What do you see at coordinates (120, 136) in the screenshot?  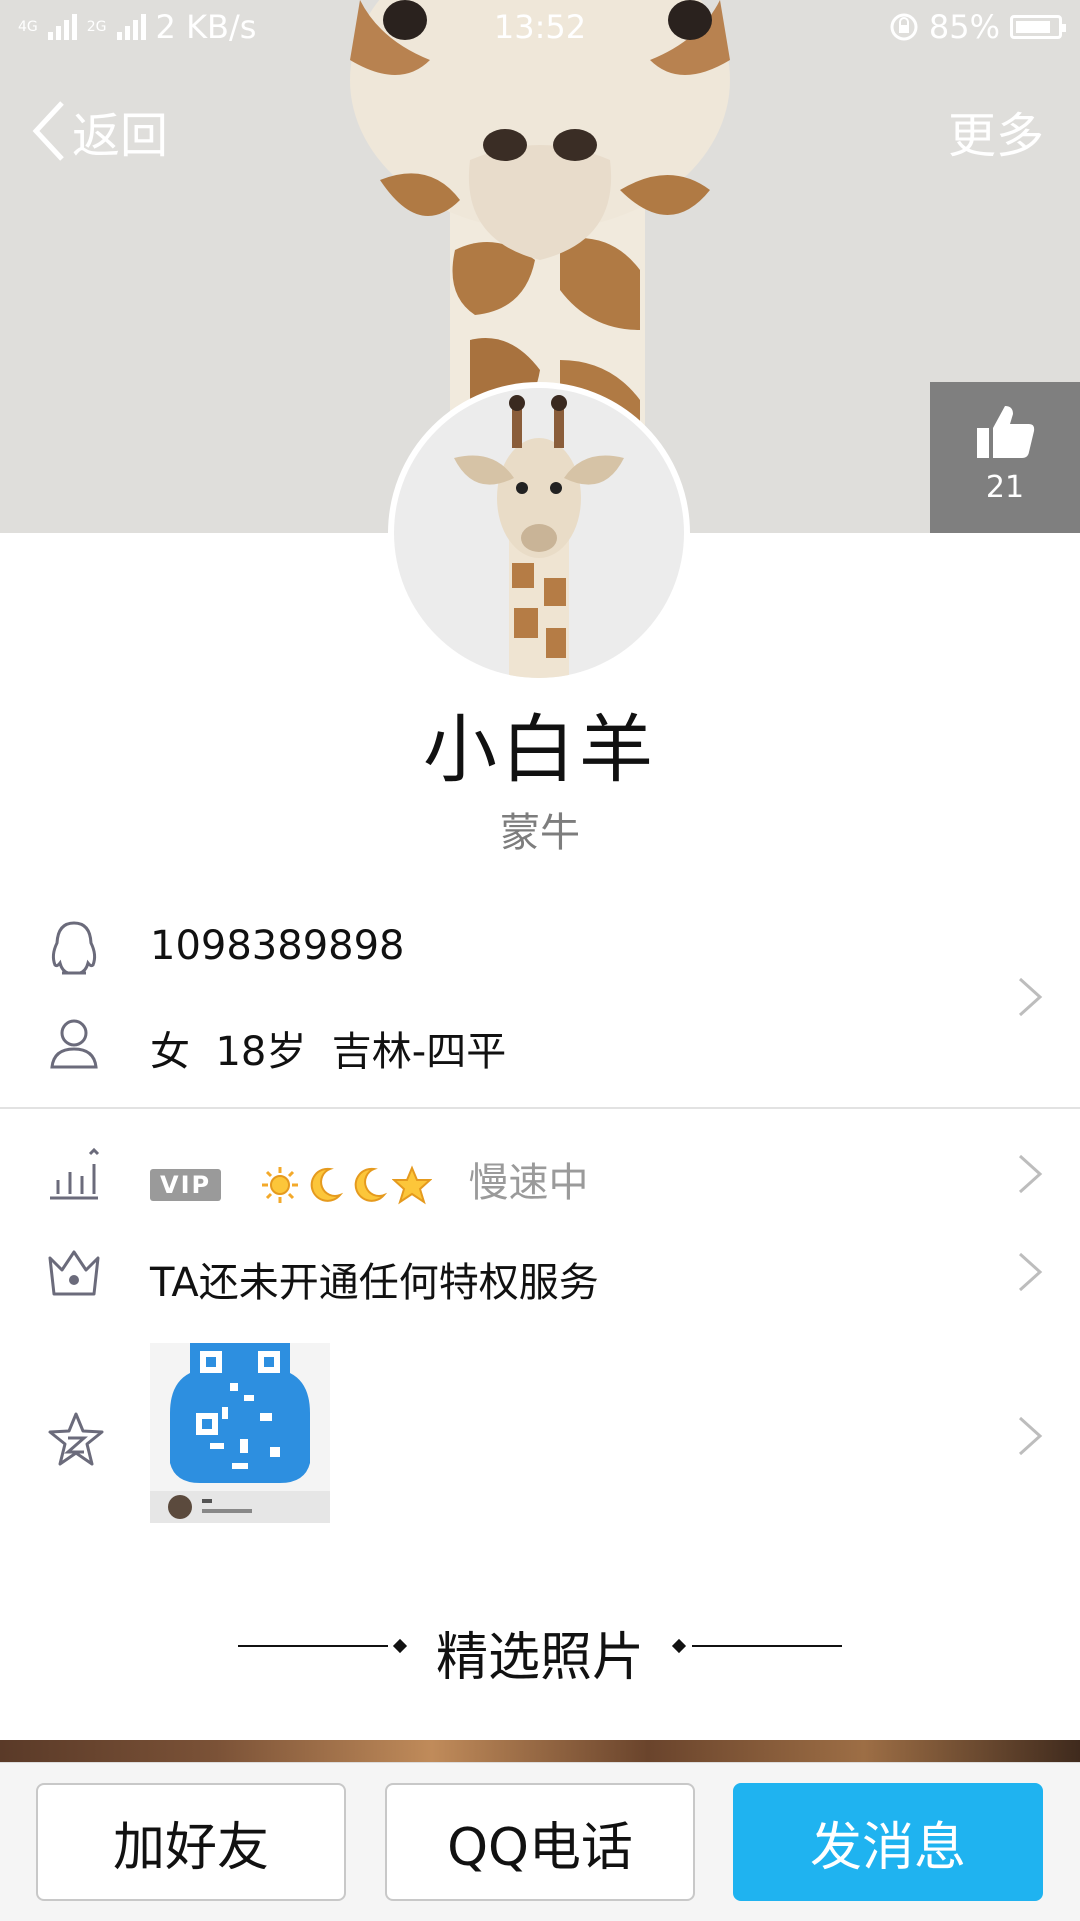 I see `back-label: 返回` at bounding box center [120, 136].